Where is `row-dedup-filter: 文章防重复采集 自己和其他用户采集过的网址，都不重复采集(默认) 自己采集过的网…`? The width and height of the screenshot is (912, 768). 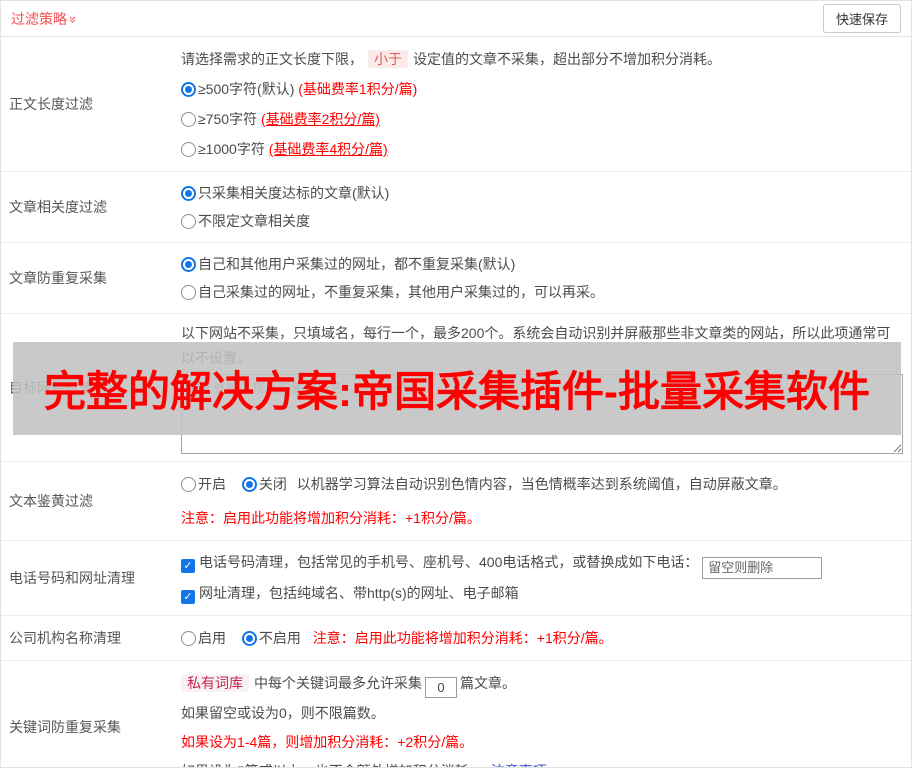 row-dedup-filter: 文章防重复采集 自己和其他用户采集过的网址，都不重复采集(默认) 自己采集过的网… is located at coordinates (456, 278).